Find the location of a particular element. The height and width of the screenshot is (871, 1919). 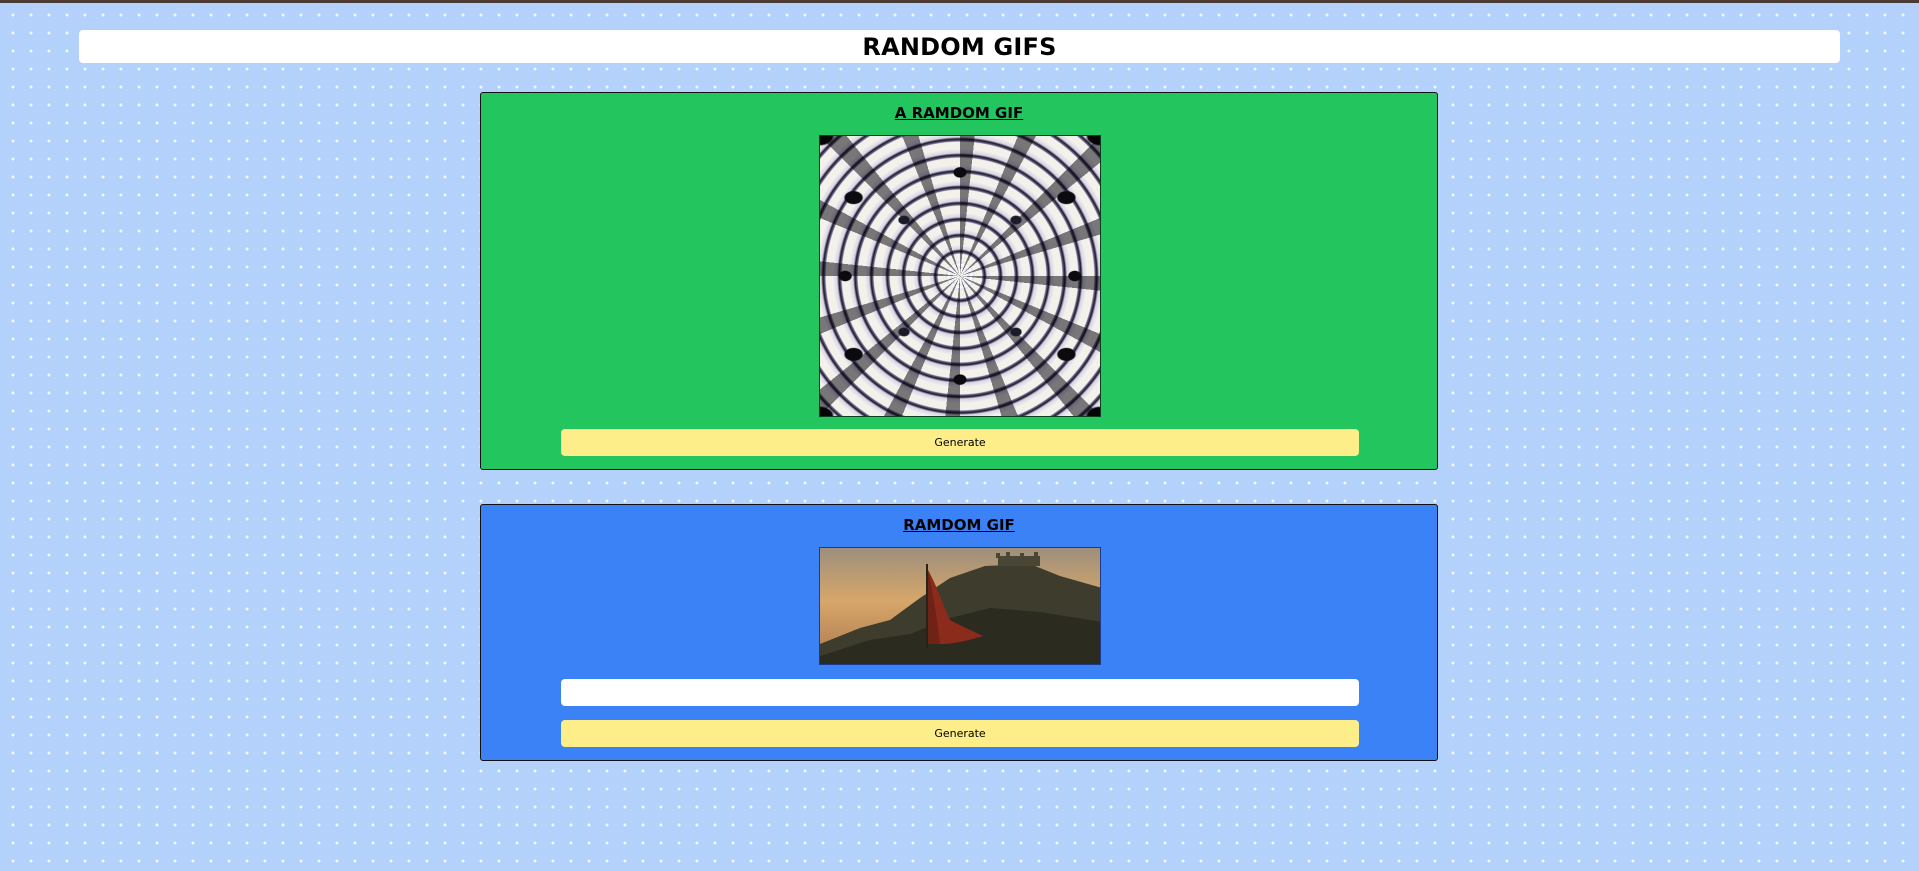

fortress-scene-graphic is located at coordinates (960, 606).